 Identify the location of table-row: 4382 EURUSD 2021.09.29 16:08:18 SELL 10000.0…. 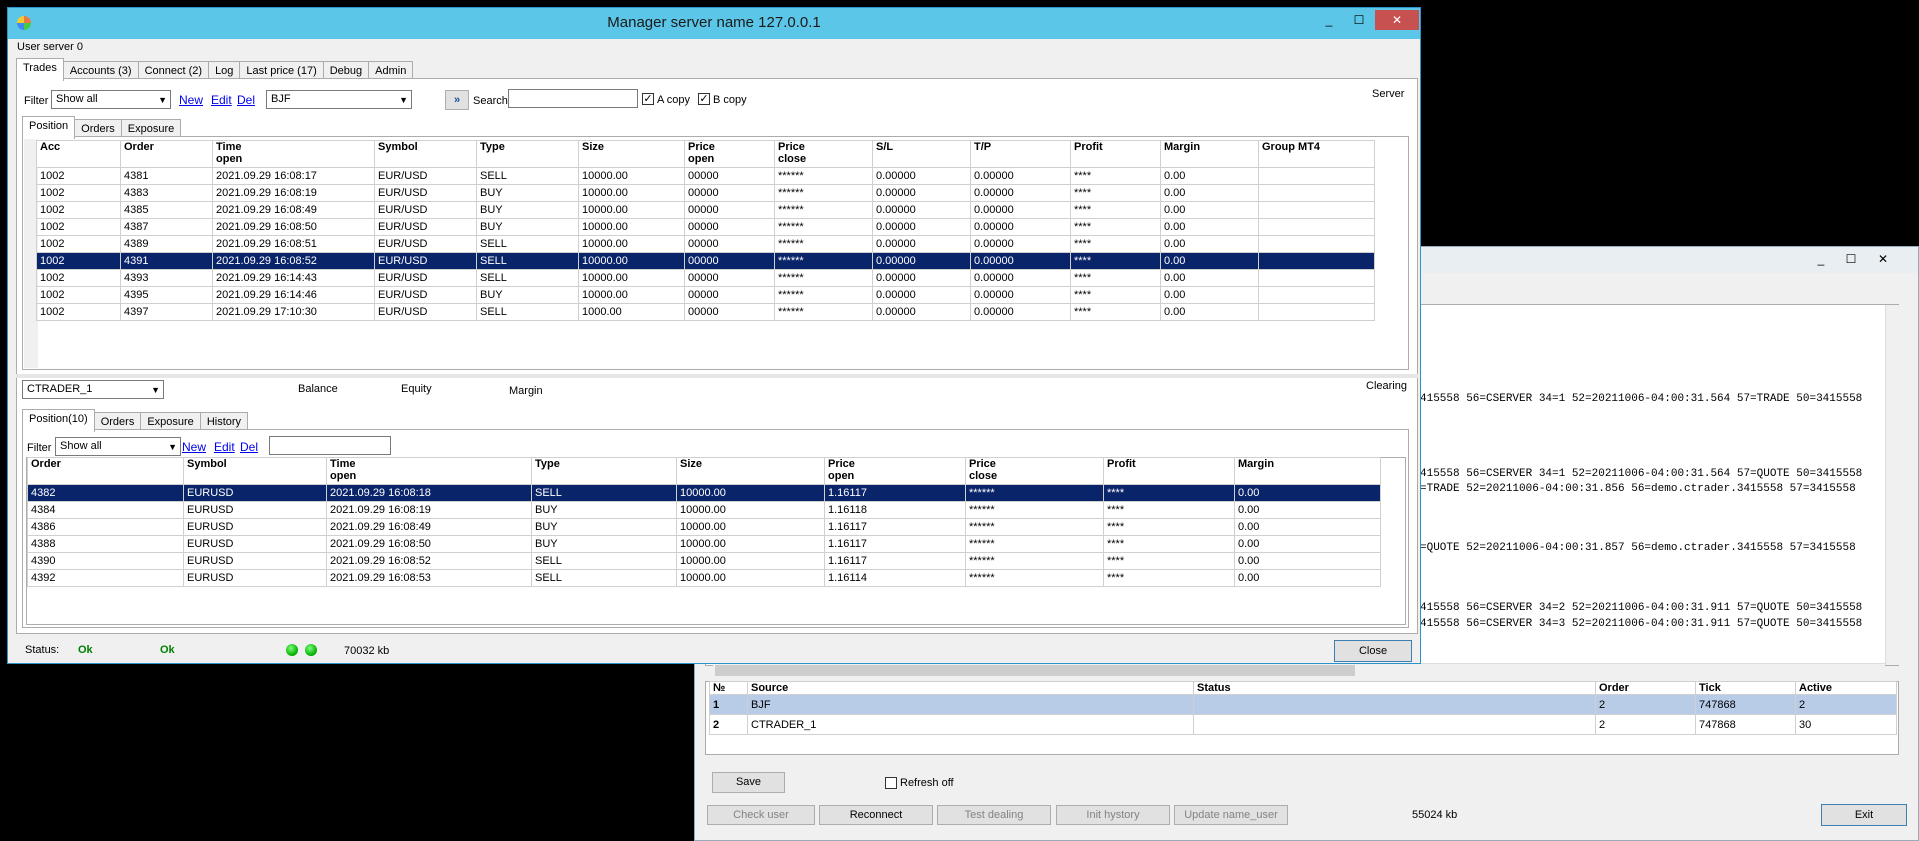
(704, 493).